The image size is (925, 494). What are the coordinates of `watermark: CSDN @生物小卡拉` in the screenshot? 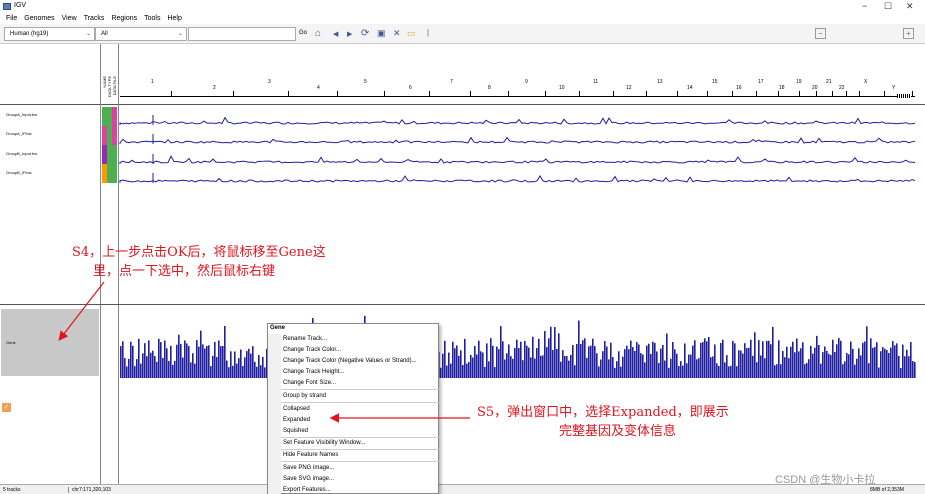 It's located at (825, 480).